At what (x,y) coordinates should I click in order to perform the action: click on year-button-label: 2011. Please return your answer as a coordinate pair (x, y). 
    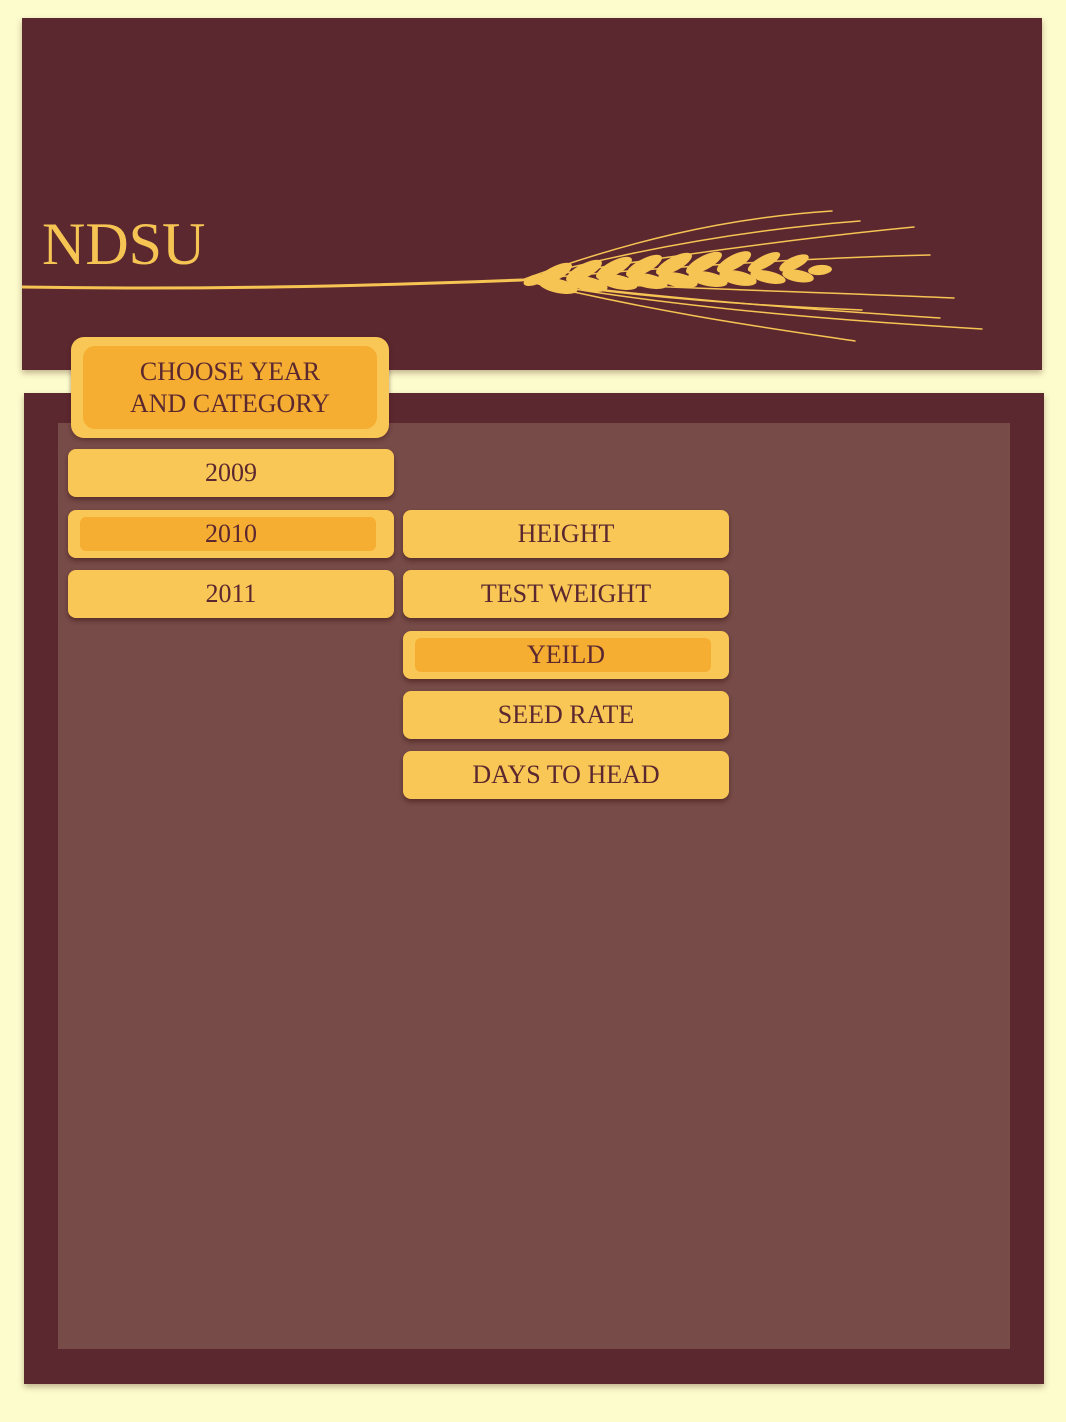
    Looking at the image, I should click on (231, 593).